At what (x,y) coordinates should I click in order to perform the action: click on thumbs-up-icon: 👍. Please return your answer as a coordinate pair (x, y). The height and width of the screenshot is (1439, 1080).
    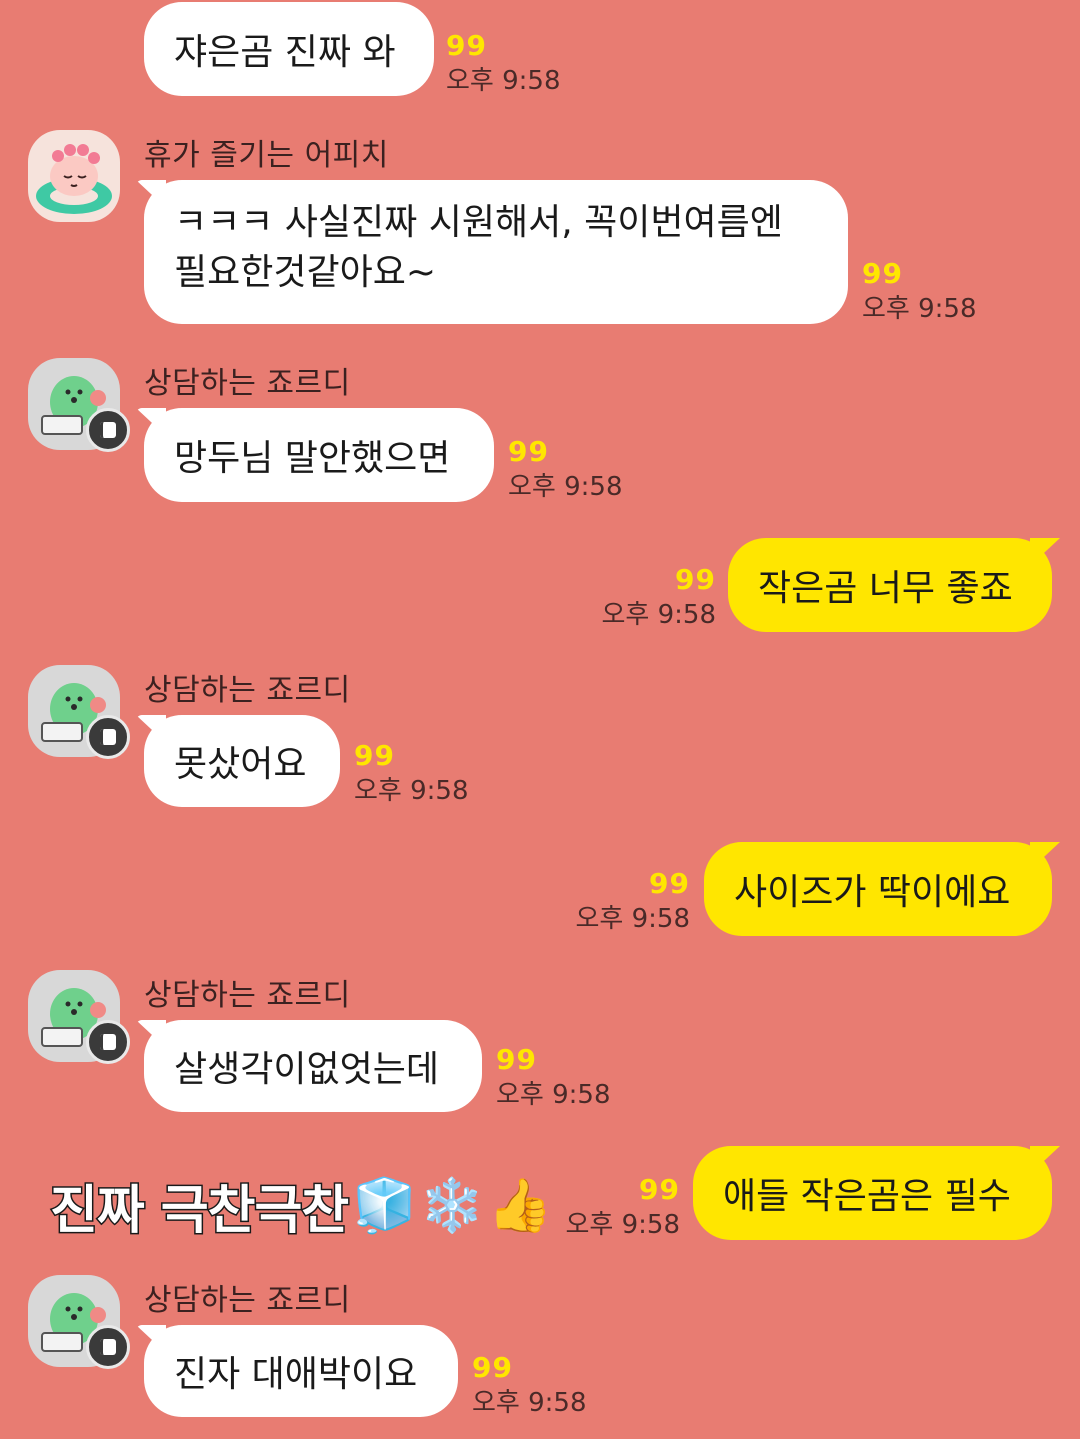
    Looking at the image, I should click on (520, 1206).